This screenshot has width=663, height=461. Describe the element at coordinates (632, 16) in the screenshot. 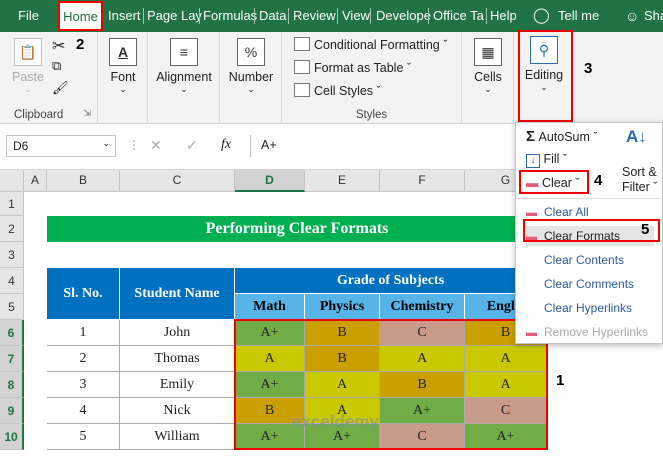

I see `user-icon: ☺` at that location.